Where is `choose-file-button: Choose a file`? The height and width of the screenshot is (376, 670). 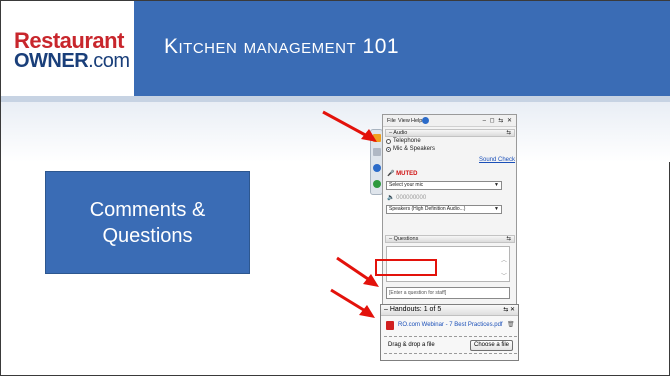
choose-file-button: Choose a file is located at coordinates (491, 345).